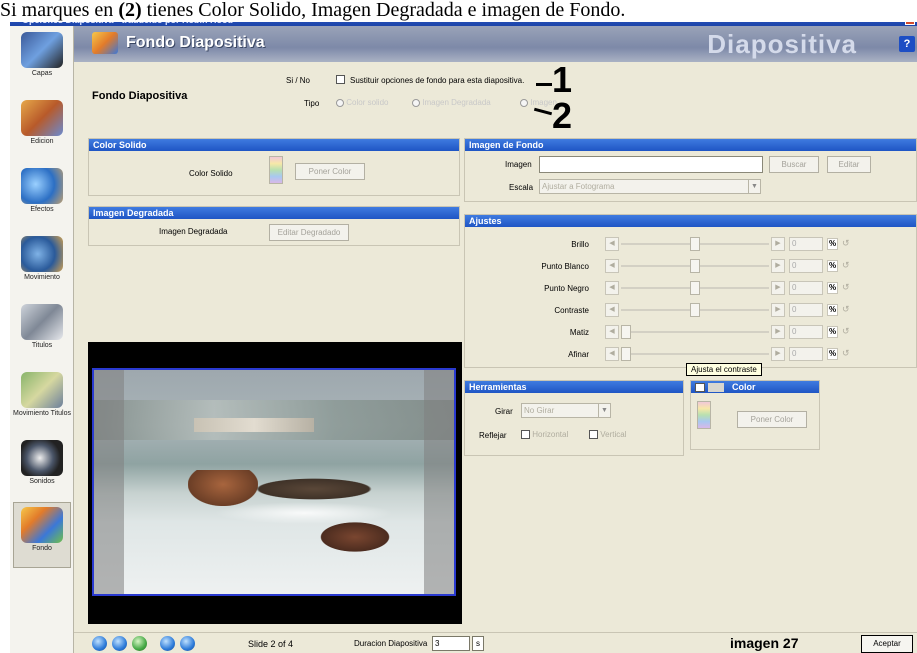  Describe the element at coordinates (167, 643) in the screenshot. I see `prev-slide-icon` at that location.